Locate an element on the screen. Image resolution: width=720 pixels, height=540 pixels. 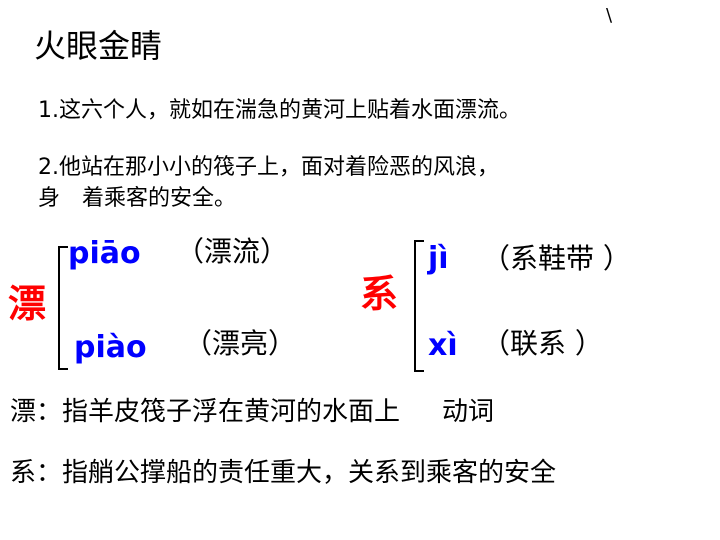
page-title: 火眼金睛 is located at coordinates (98, 46).